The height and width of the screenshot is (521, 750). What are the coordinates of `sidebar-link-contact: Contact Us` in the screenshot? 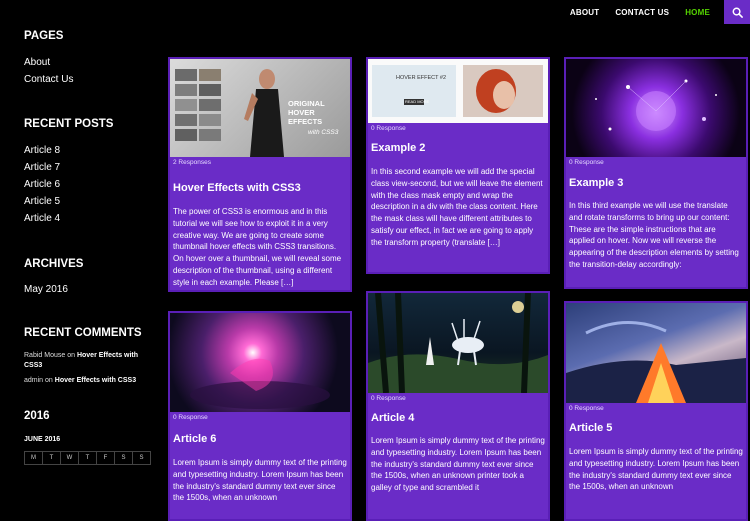 It's located at (89, 79).